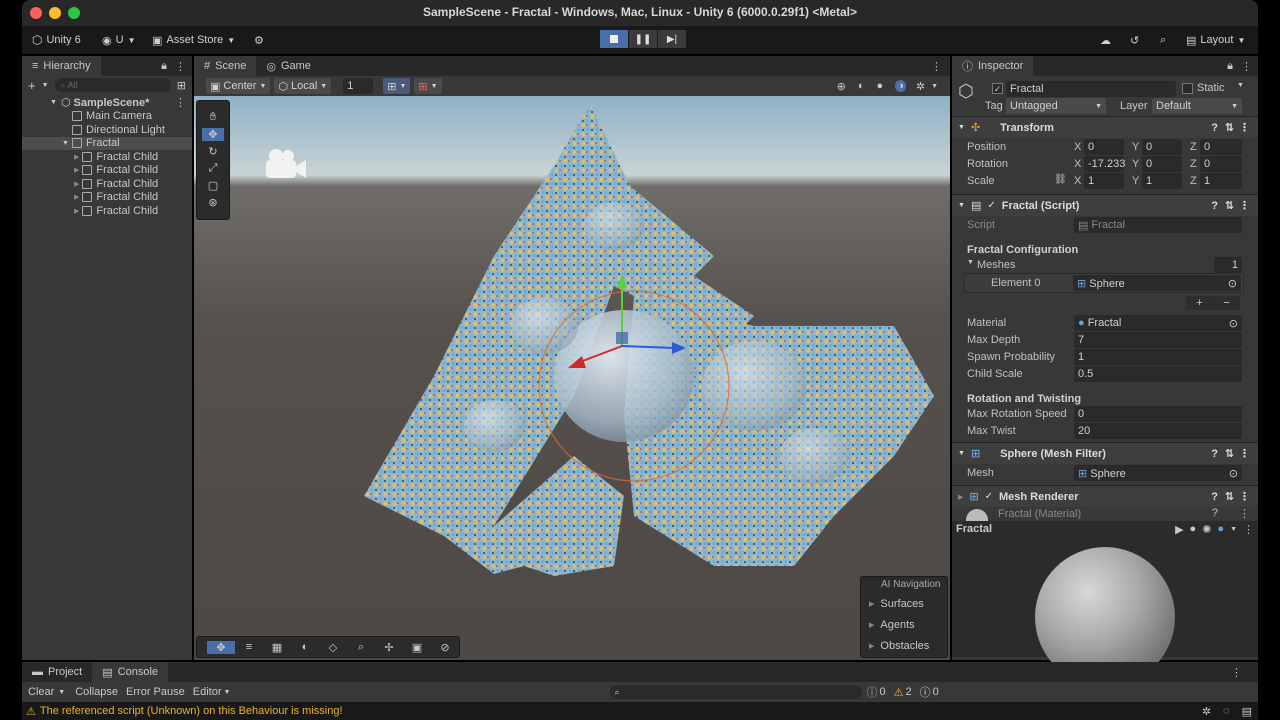 The height and width of the screenshot is (720, 1280). What do you see at coordinates (1158, 374) in the screenshot?
I see `child-scale-field: 0.5` at bounding box center [1158, 374].